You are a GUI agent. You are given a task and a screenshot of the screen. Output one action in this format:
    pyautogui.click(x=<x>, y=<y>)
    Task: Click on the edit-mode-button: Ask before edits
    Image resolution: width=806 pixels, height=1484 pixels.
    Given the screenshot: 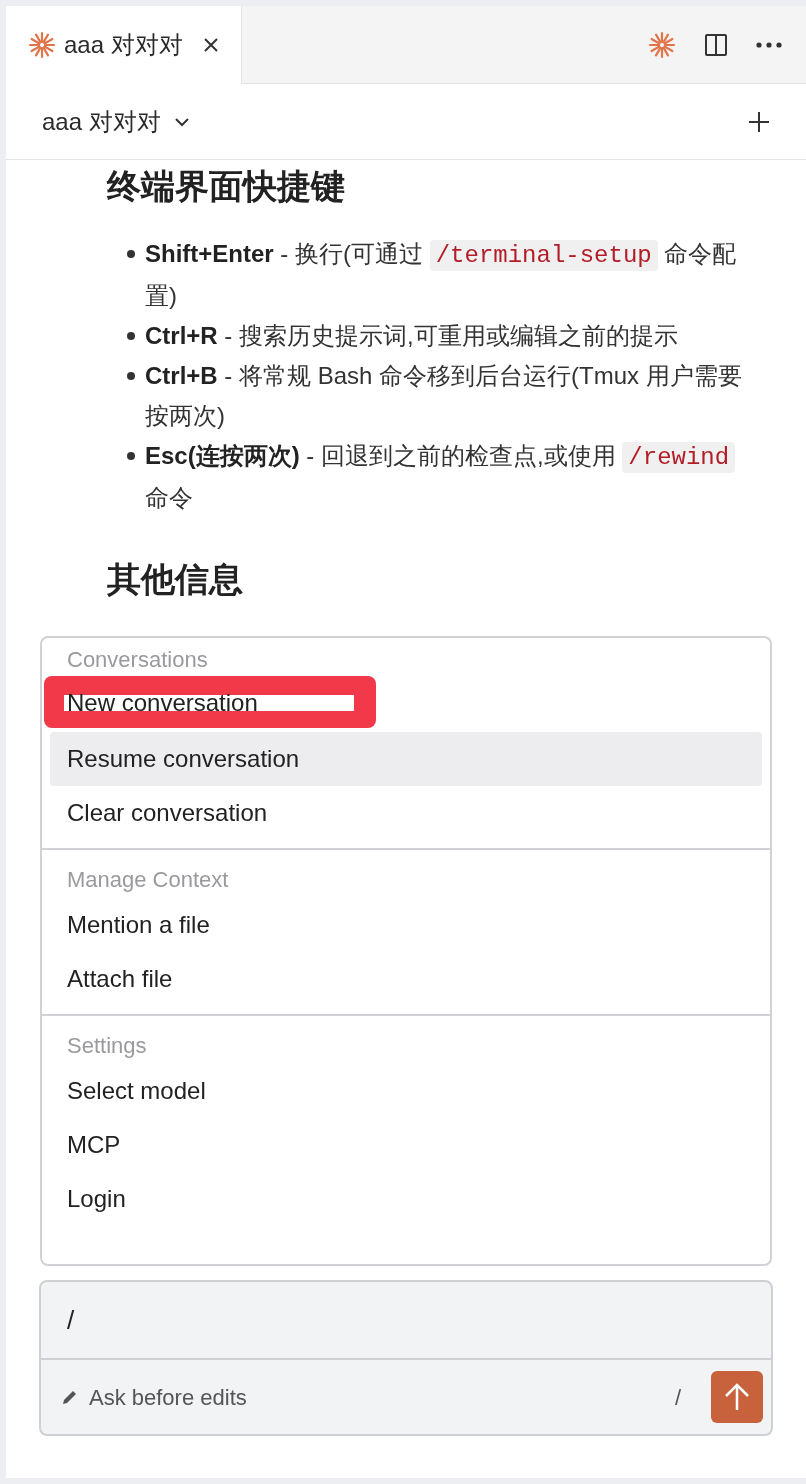 What is the action you would take?
    pyautogui.click(x=154, y=1397)
    